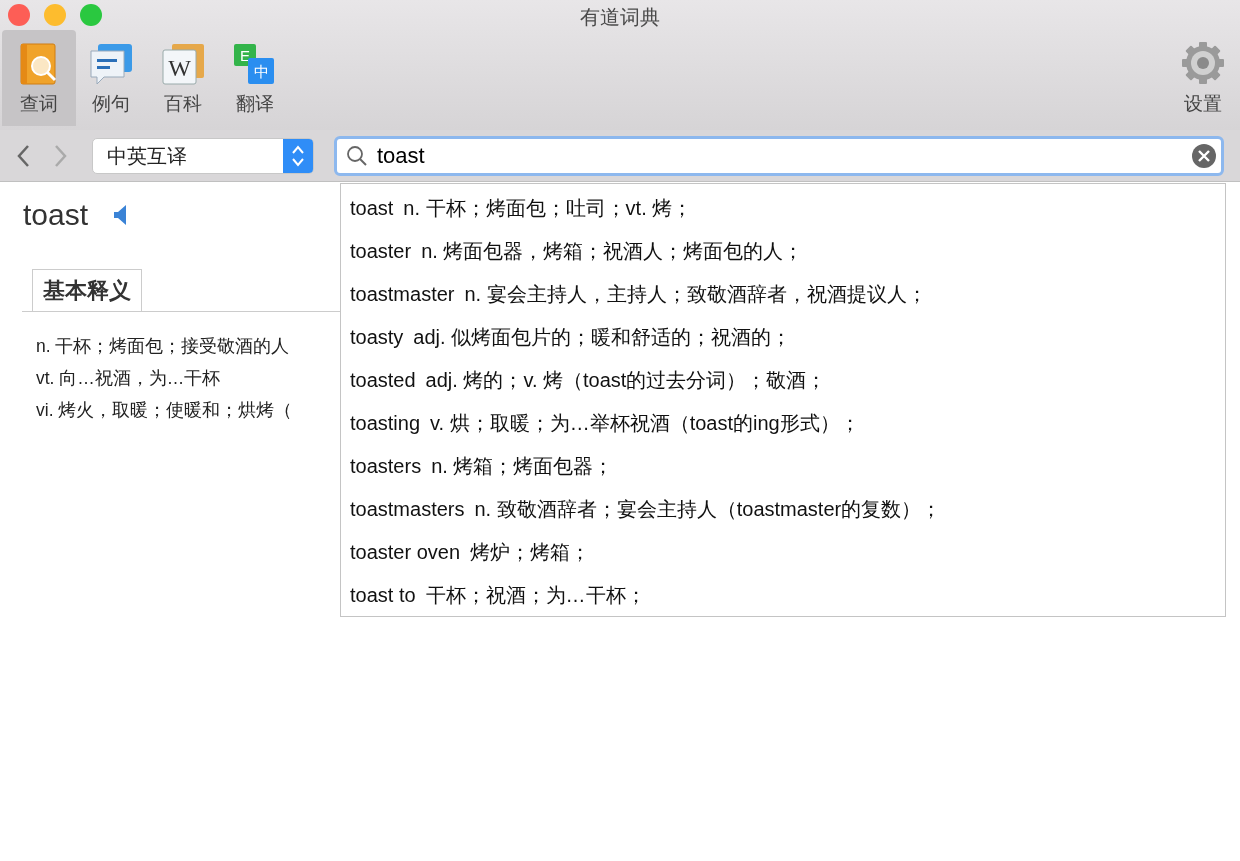 The height and width of the screenshot is (861, 1240). What do you see at coordinates (129, 378) in the screenshot?
I see `definition-line: vt. 向…祝酒，为…干杯` at bounding box center [129, 378].